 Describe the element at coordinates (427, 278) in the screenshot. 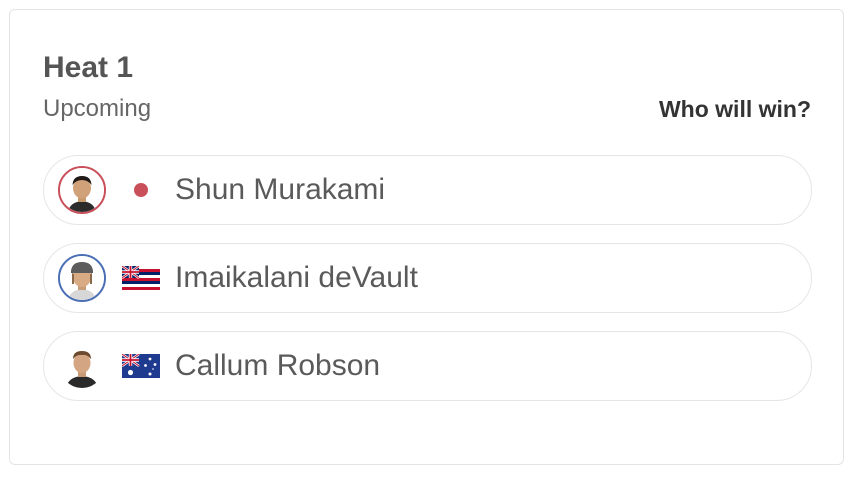

I see `athlete-option-imaikalani-devault: Imaikalani deVault` at that location.